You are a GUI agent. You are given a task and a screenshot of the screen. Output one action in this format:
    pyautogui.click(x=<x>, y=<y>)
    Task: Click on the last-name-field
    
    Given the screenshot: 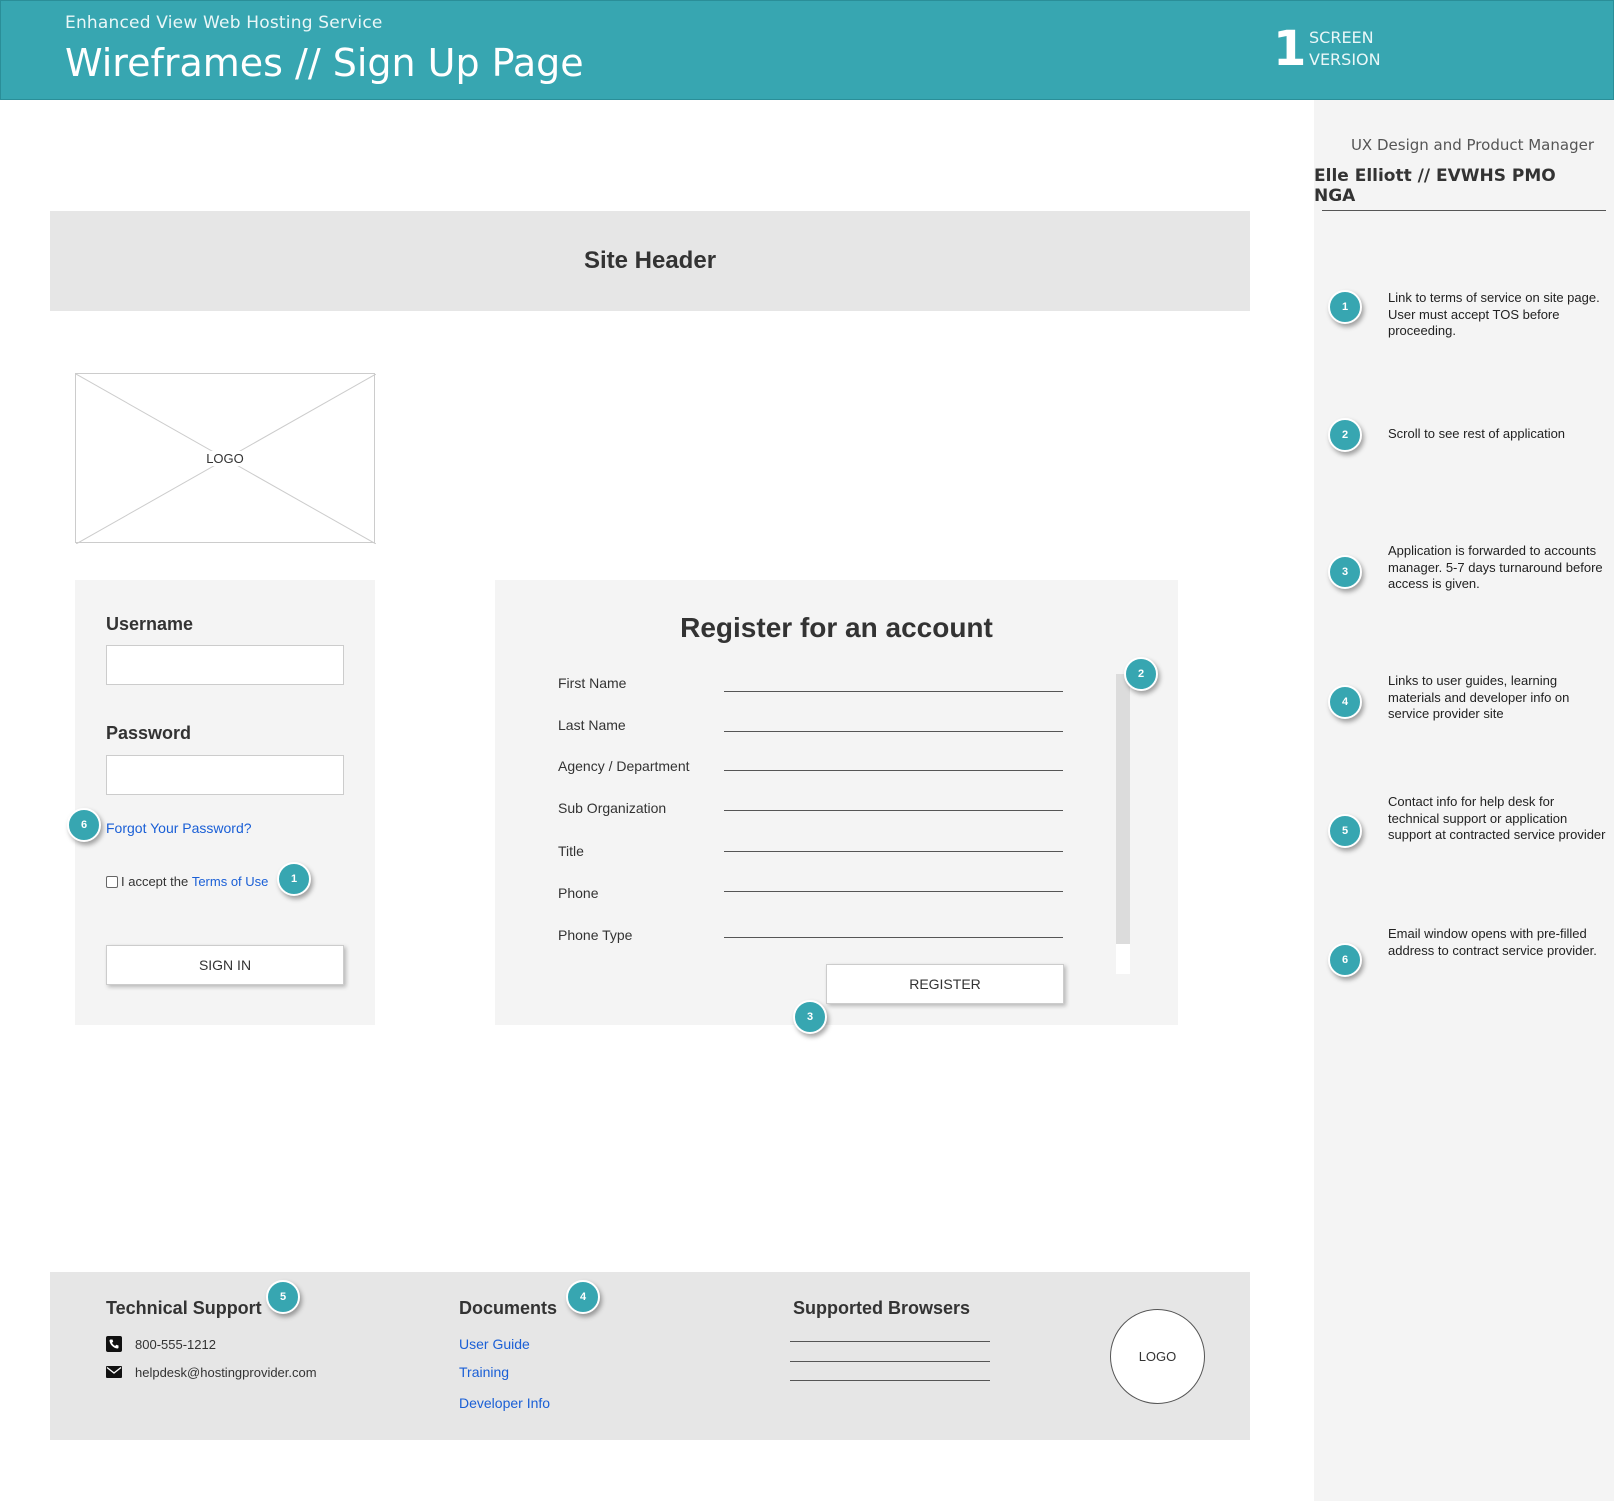 What is the action you would take?
    pyautogui.click(x=893, y=731)
    